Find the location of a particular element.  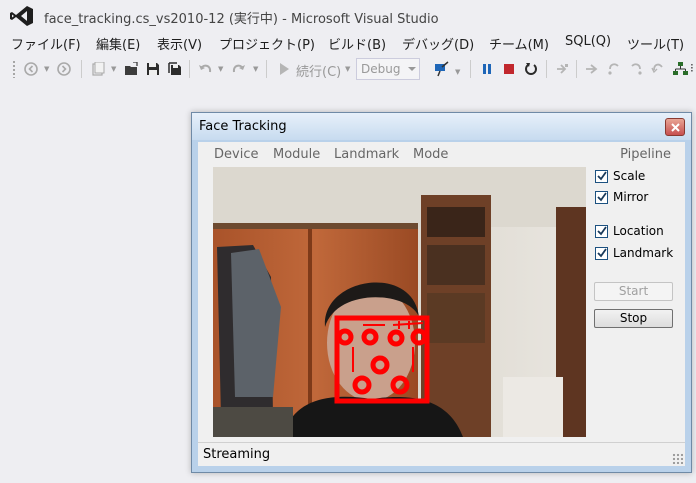

mirror-checkbox is located at coordinates (601, 197).